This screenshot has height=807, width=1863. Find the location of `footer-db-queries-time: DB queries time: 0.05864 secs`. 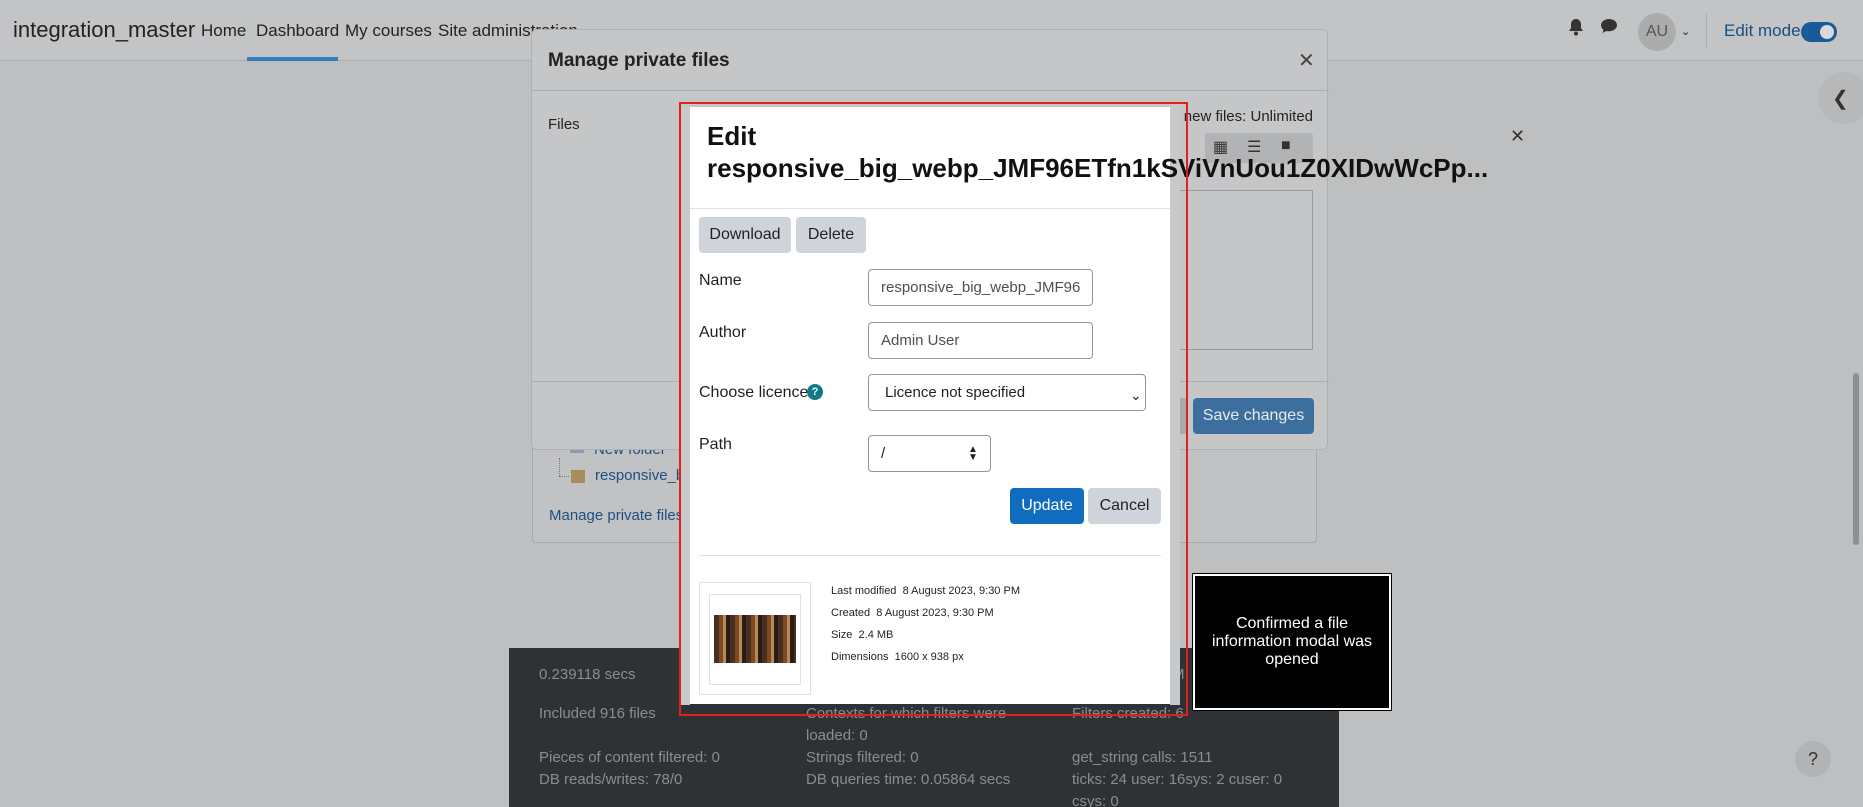

footer-db-queries-time: DB queries time: 0.05864 secs is located at coordinates (908, 779).